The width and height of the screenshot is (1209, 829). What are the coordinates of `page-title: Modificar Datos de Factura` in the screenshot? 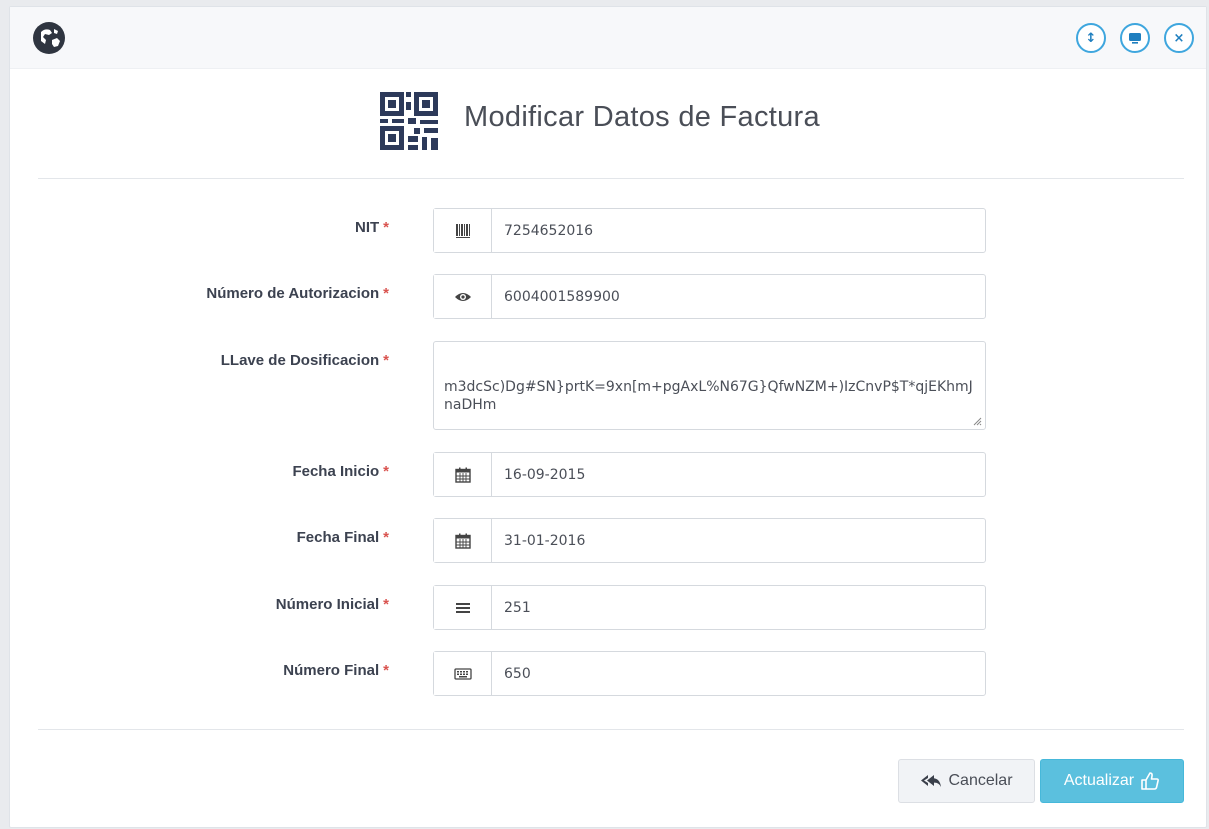 It's located at (642, 117).